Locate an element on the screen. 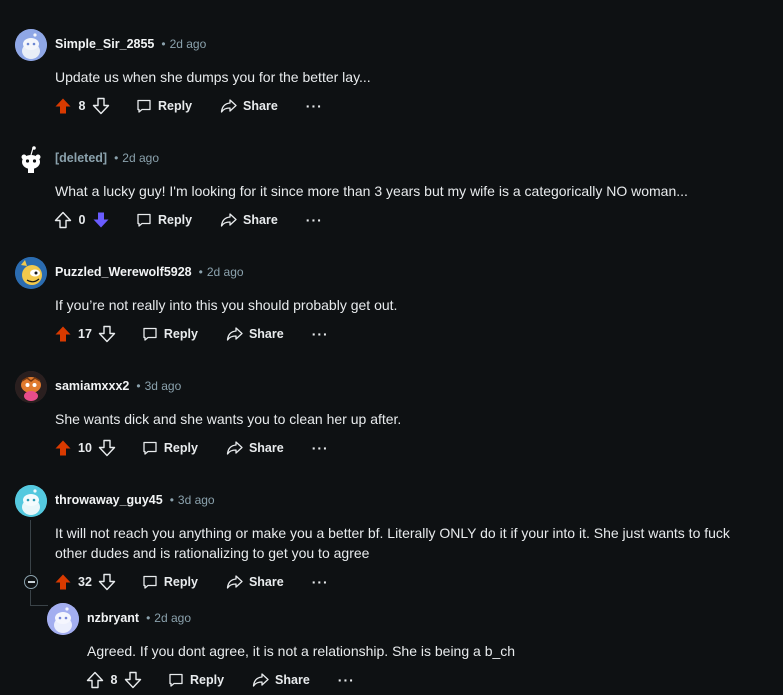 The width and height of the screenshot is (783, 695). collapse-thread-button is located at coordinates (31, 582).